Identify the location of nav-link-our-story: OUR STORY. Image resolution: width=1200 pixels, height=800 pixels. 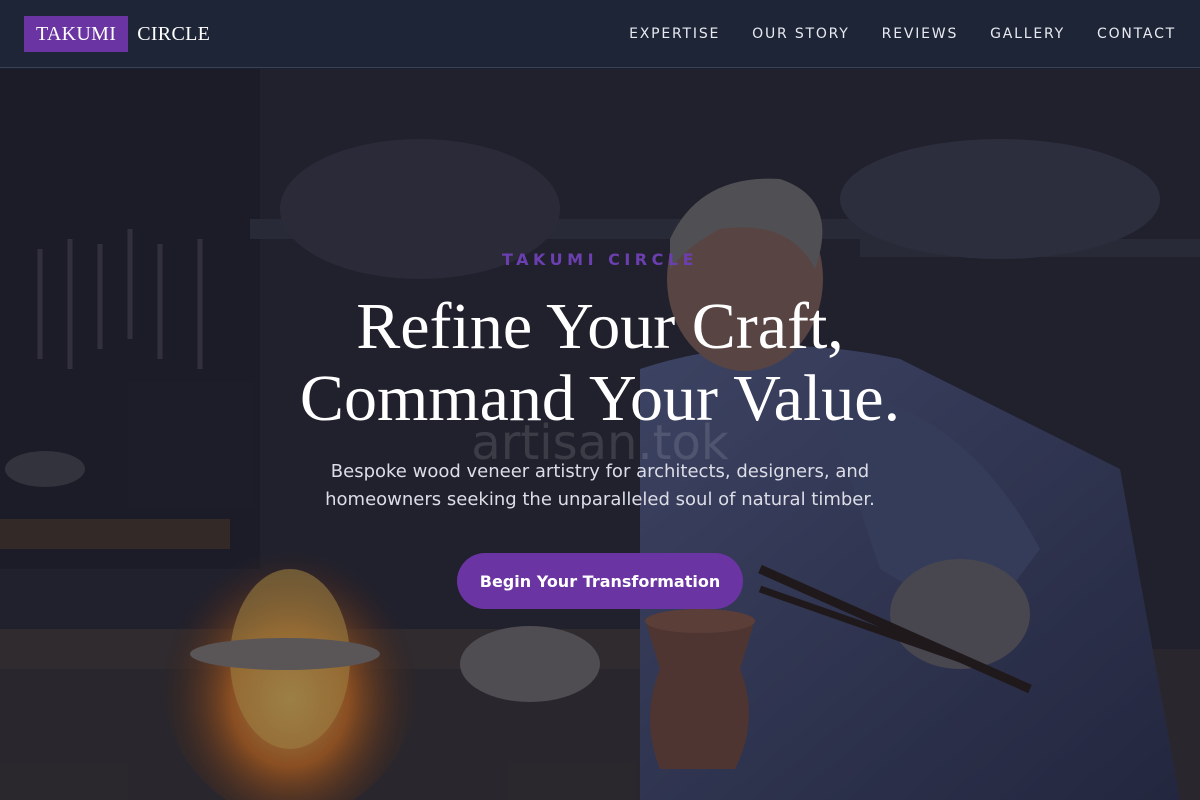
(801, 34).